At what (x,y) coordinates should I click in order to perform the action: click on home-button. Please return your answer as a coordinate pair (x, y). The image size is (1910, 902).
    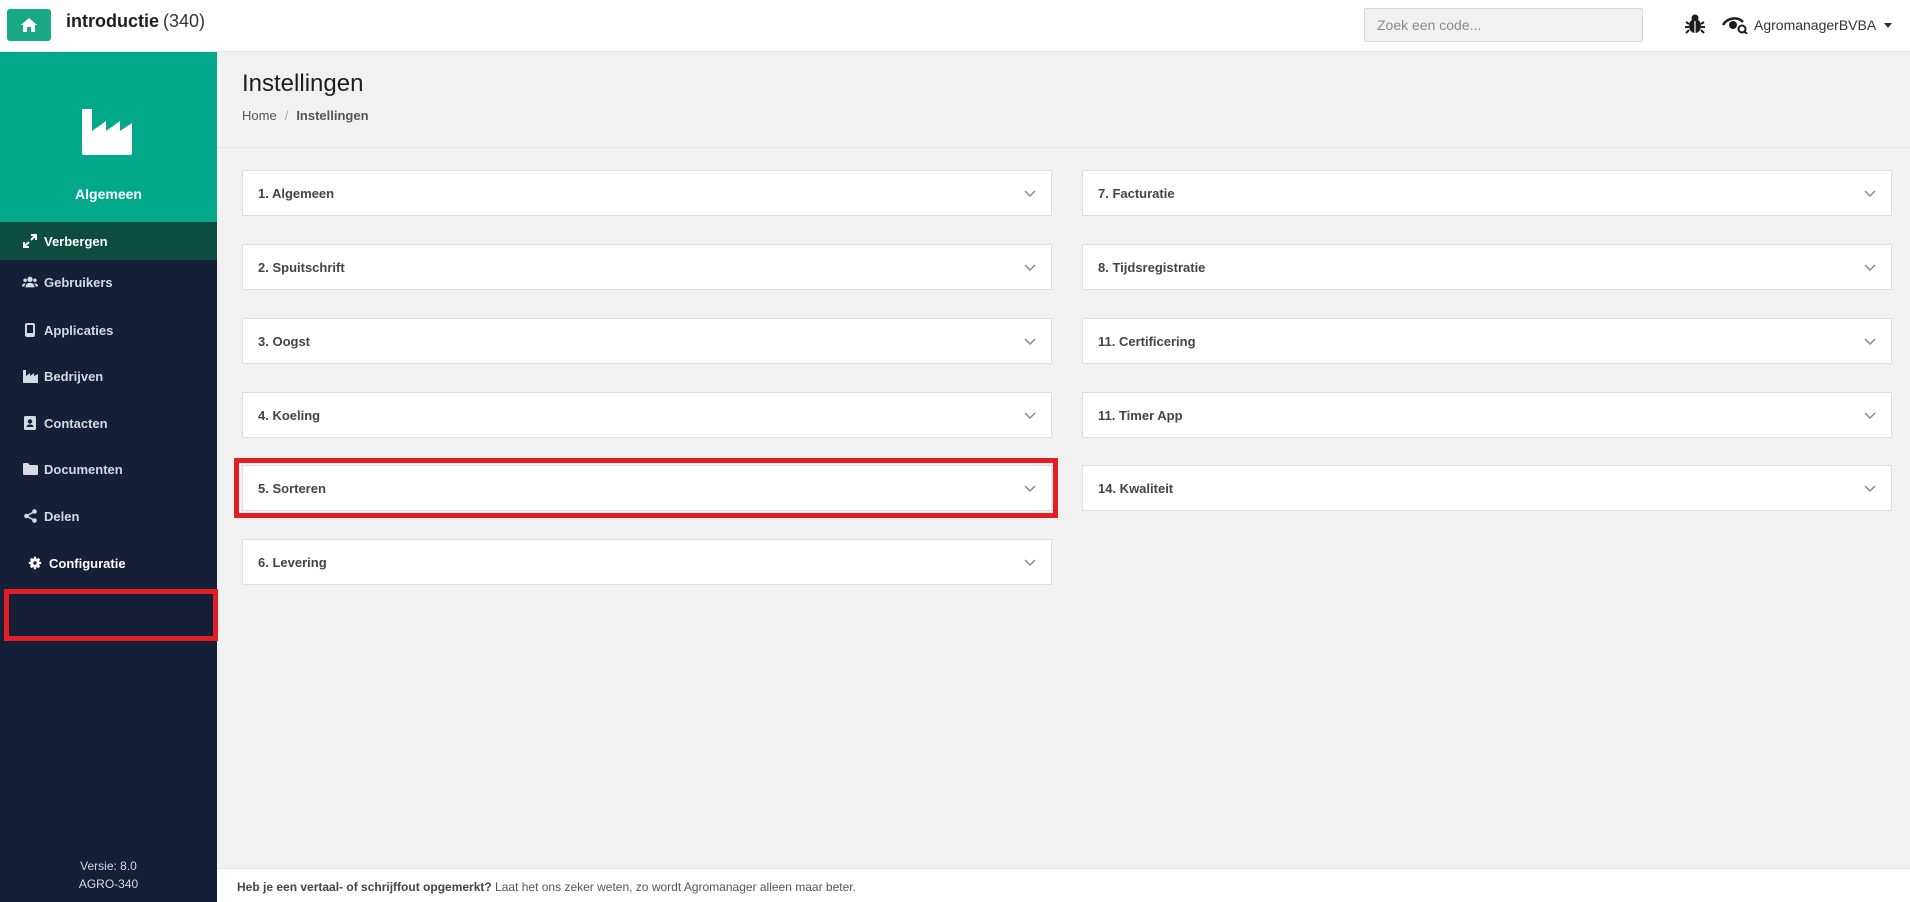
    Looking at the image, I should click on (29, 25).